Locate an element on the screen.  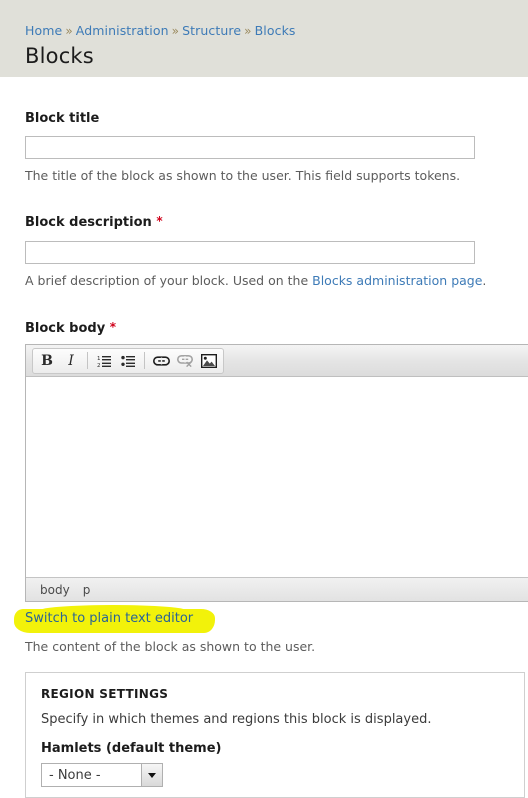
block-description-input is located at coordinates (250, 252).